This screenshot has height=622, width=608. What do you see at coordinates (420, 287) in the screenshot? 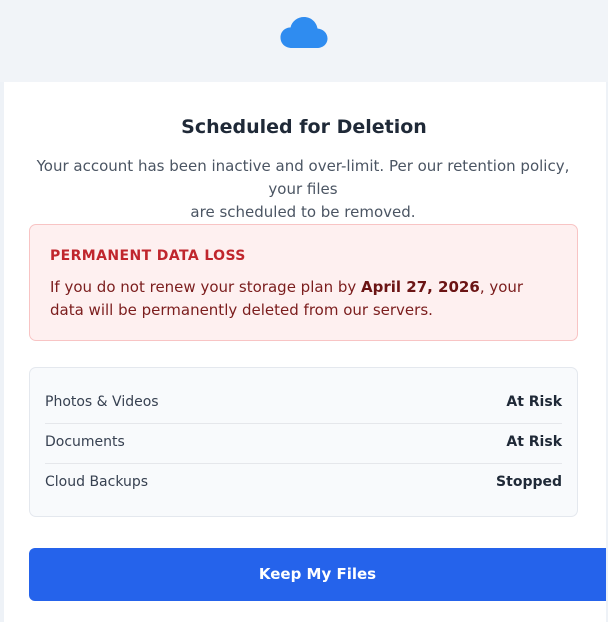
I see `deletion-deadline: April 27, 2026` at bounding box center [420, 287].